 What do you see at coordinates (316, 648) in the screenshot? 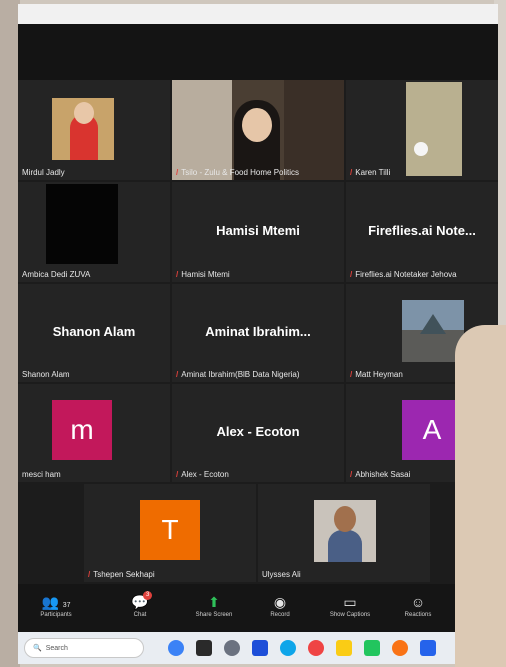
I see `chrome-icon` at bounding box center [316, 648].